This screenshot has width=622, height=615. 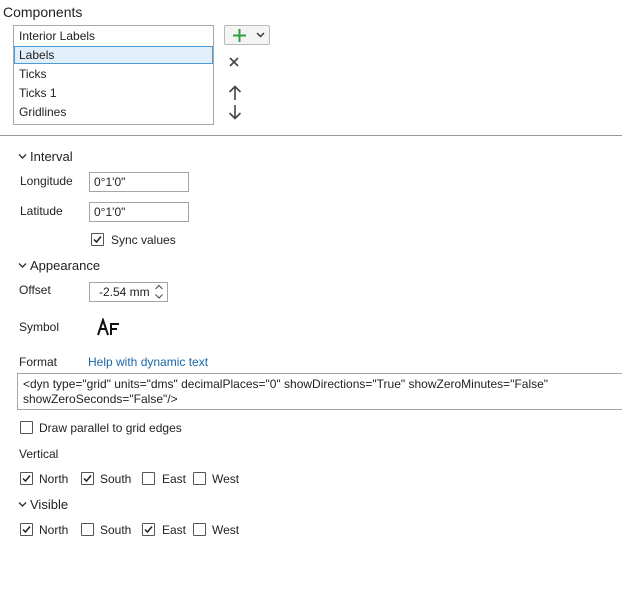 I want to click on visible-east-checkbox, so click(x=148, y=529).